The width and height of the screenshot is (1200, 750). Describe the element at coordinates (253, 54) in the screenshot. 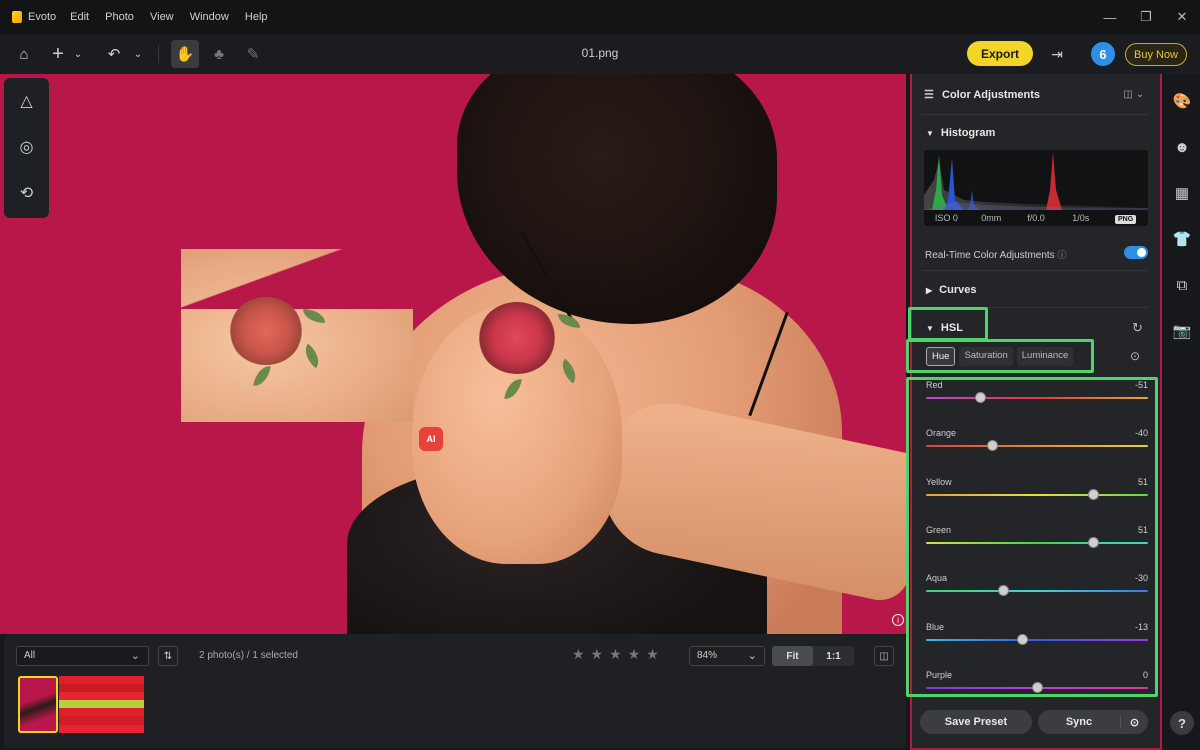

I see `bandage-tool-icon: ✎` at that location.